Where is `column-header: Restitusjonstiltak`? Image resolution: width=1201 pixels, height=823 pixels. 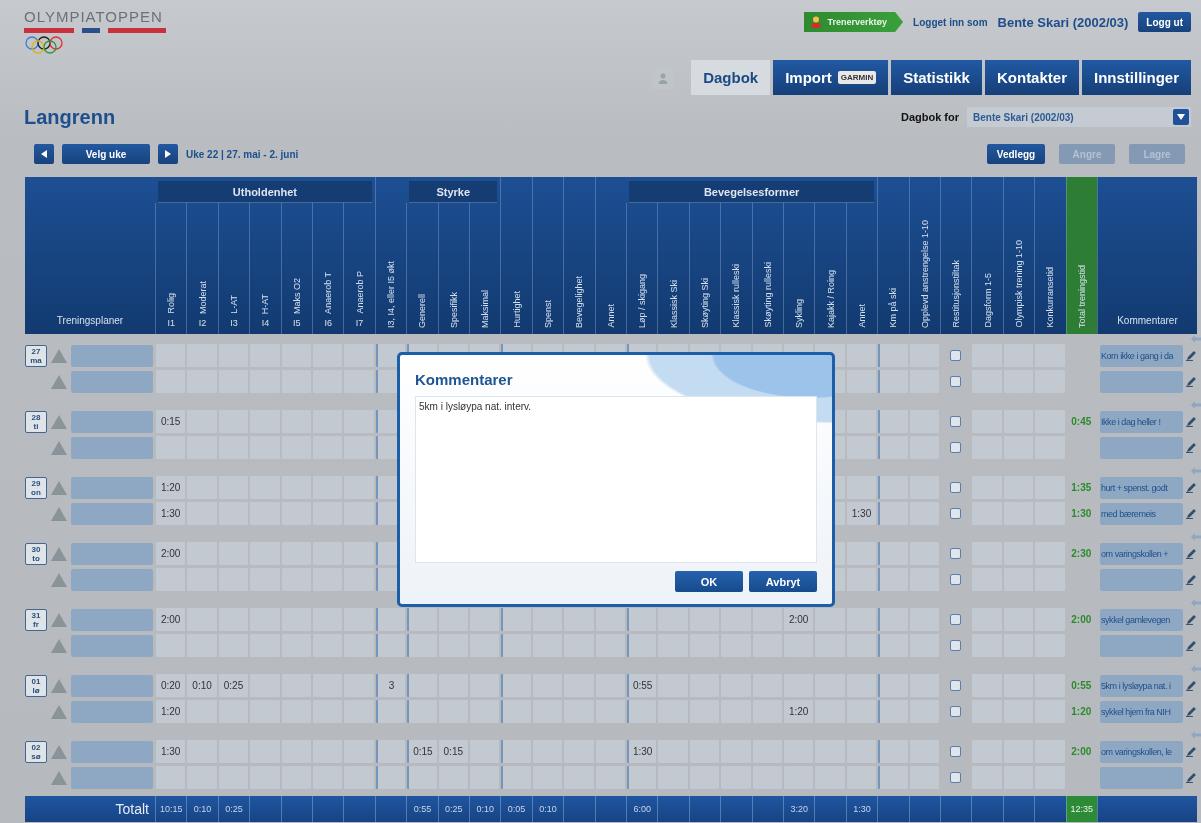
column-header: Restitusjonstiltak is located at coordinates (956, 294).